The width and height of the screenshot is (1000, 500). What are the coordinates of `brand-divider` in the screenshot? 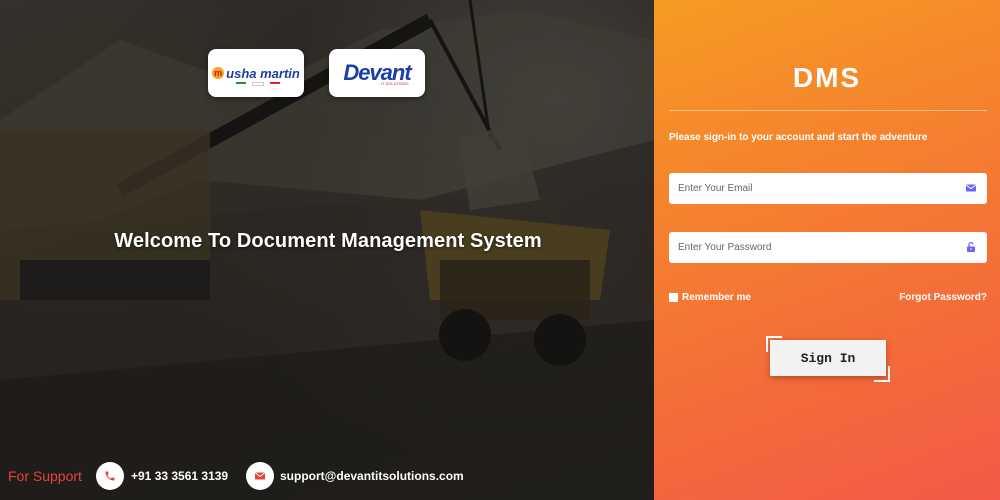 It's located at (828, 110).